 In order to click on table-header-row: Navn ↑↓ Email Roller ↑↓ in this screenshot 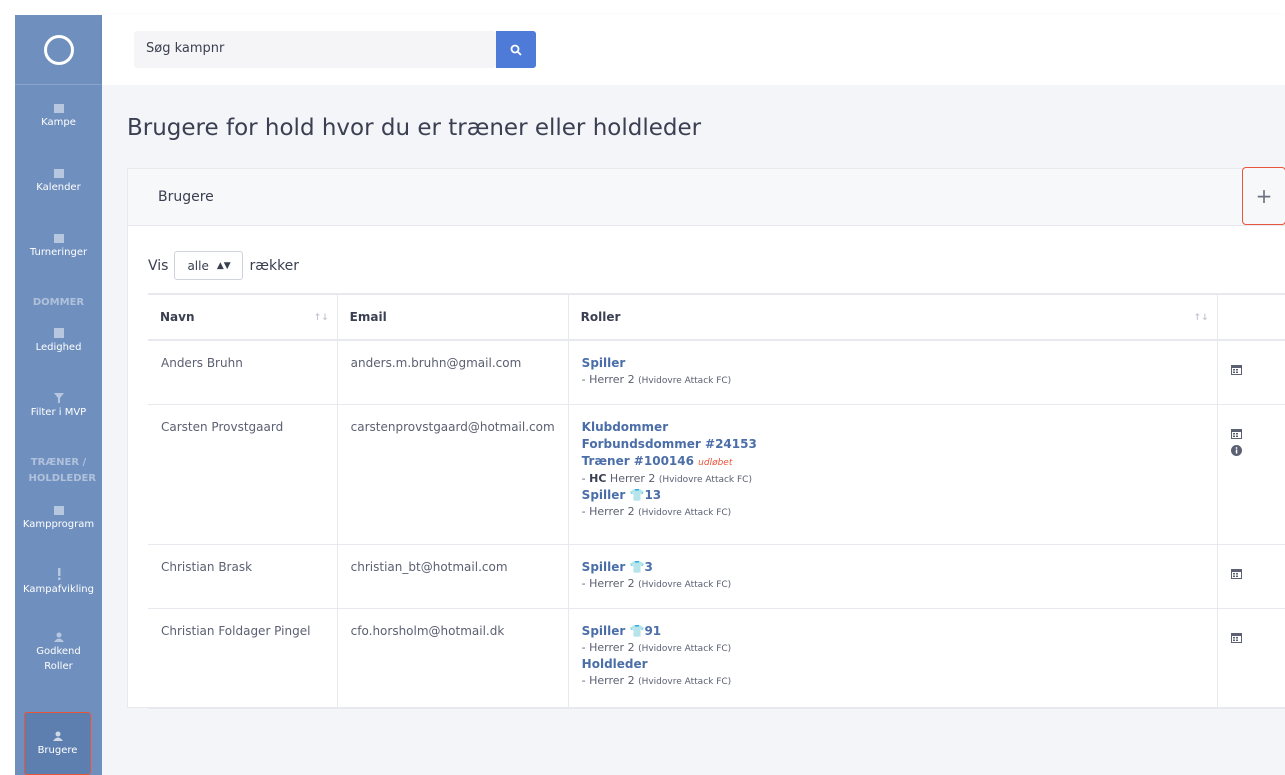, I will do `click(716, 317)`.